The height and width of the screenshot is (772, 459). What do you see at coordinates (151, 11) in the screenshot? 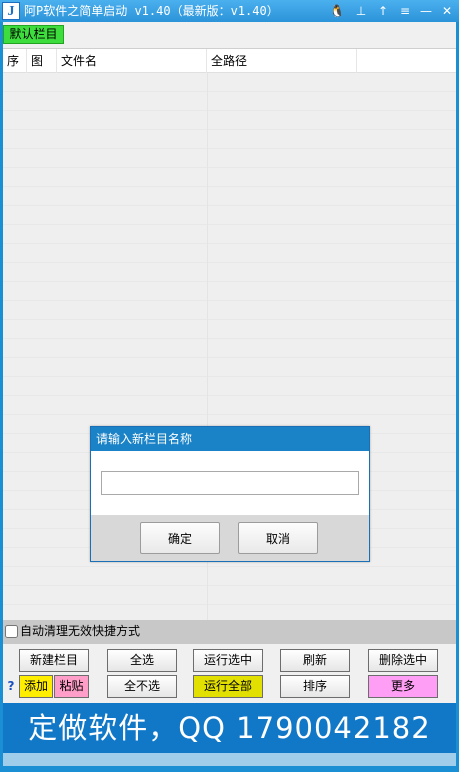
I see `window-title: 阿P软件之简单启动 v1.40（最新版：v1.40）` at bounding box center [151, 11].